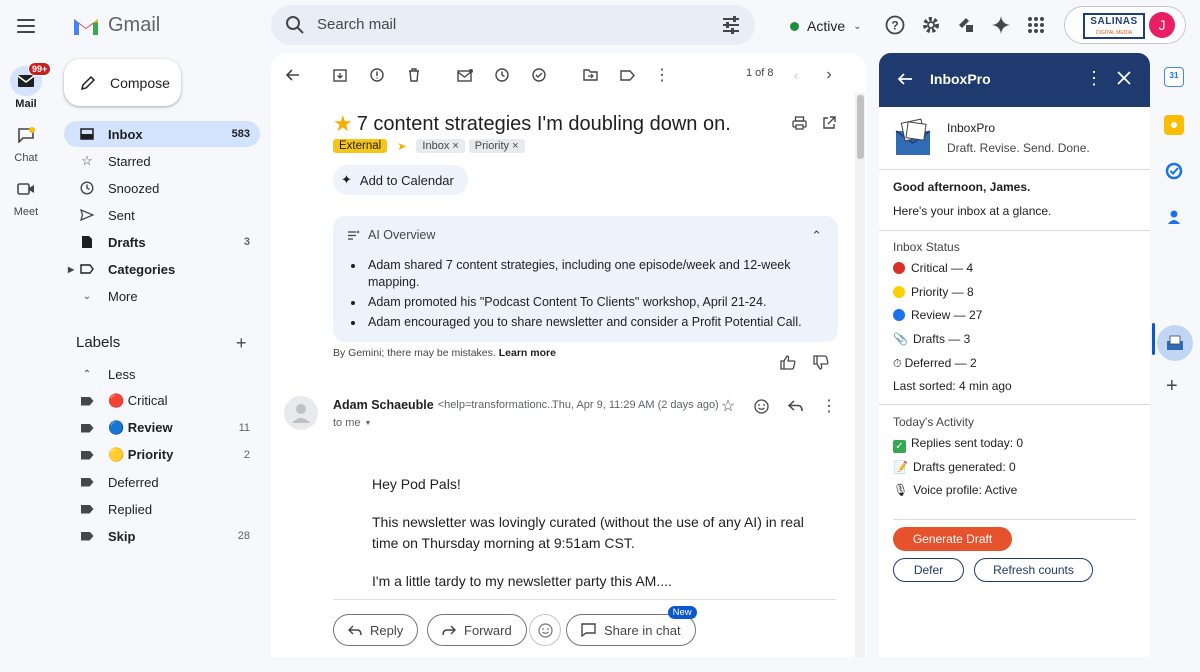 This screenshot has height=672, width=1200. What do you see at coordinates (162, 455) in the screenshot?
I see `label-item-priority: 🟡 Priority 2` at bounding box center [162, 455].